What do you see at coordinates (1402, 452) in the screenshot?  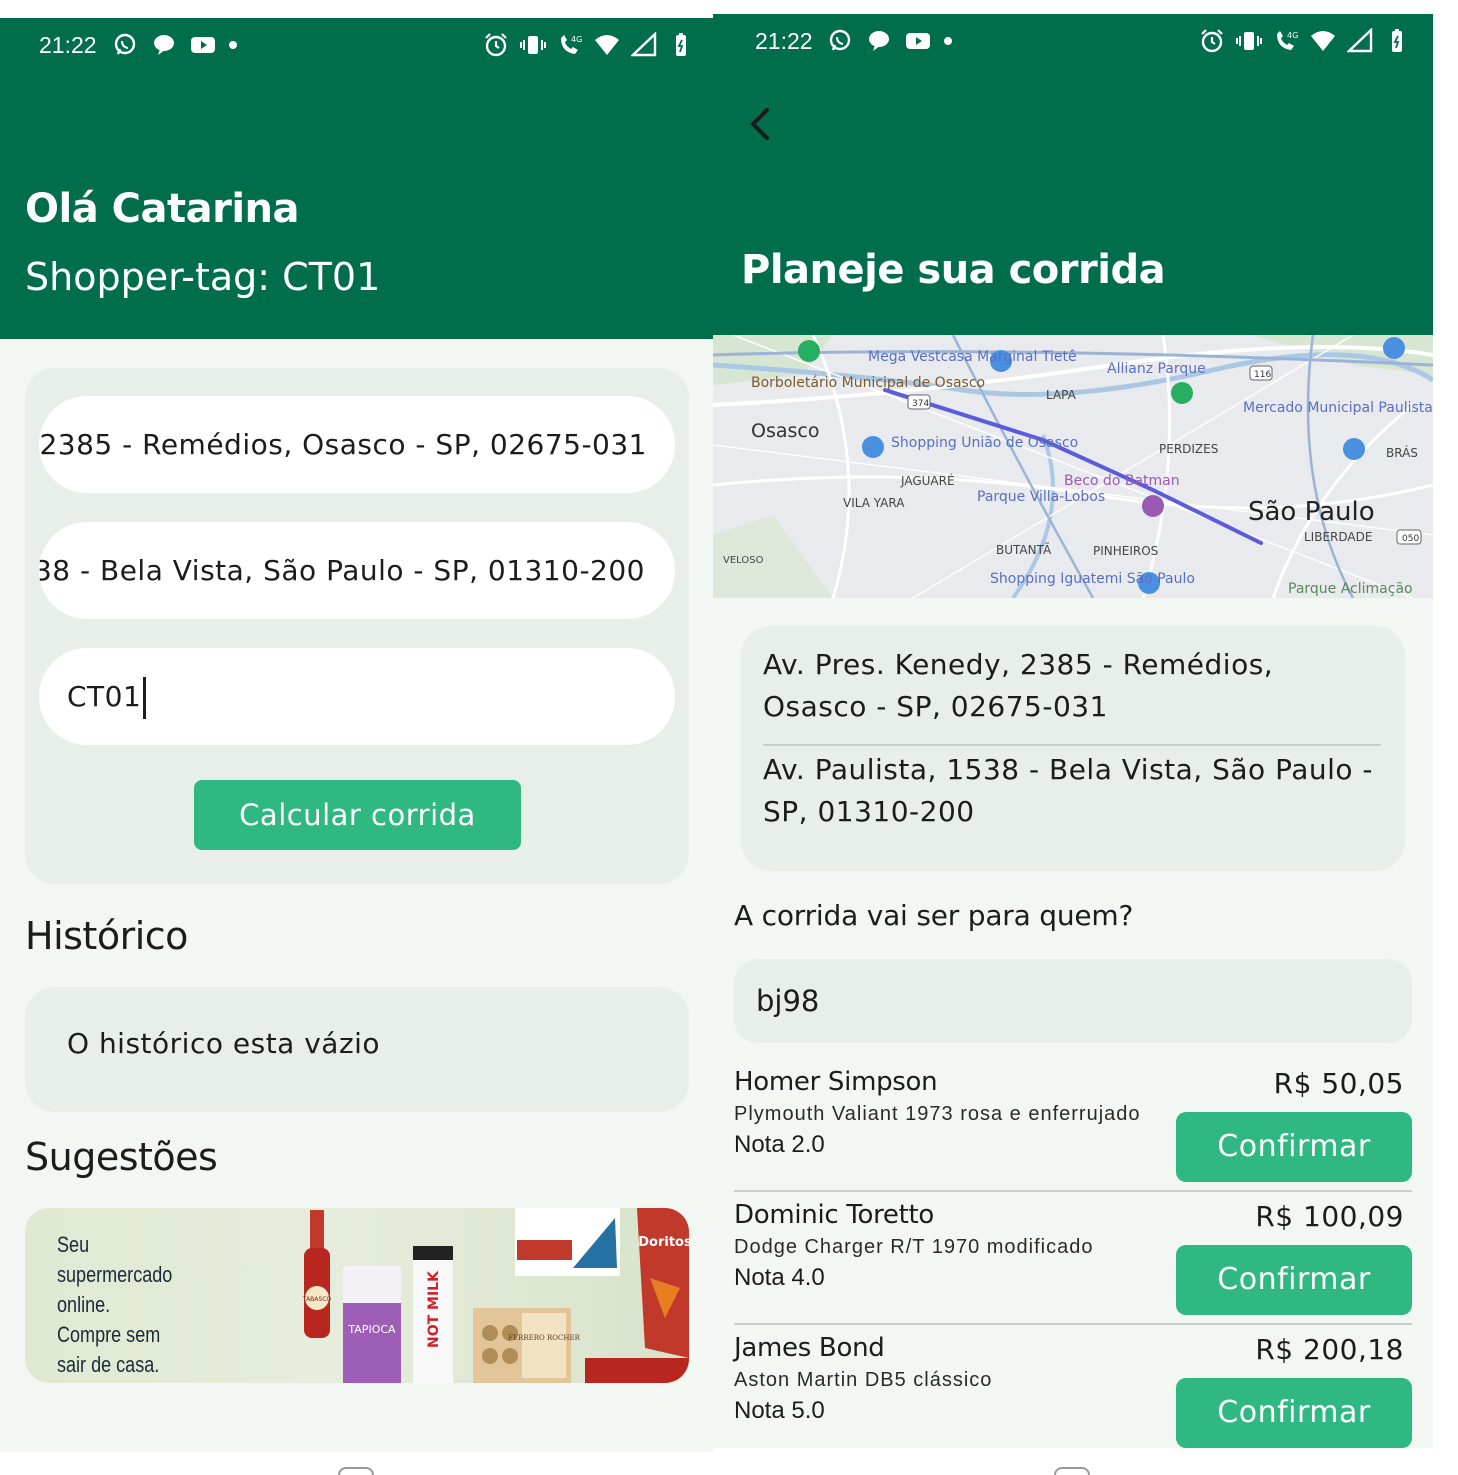 I see `map-label: BRÁS` at bounding box center [1402, 452].